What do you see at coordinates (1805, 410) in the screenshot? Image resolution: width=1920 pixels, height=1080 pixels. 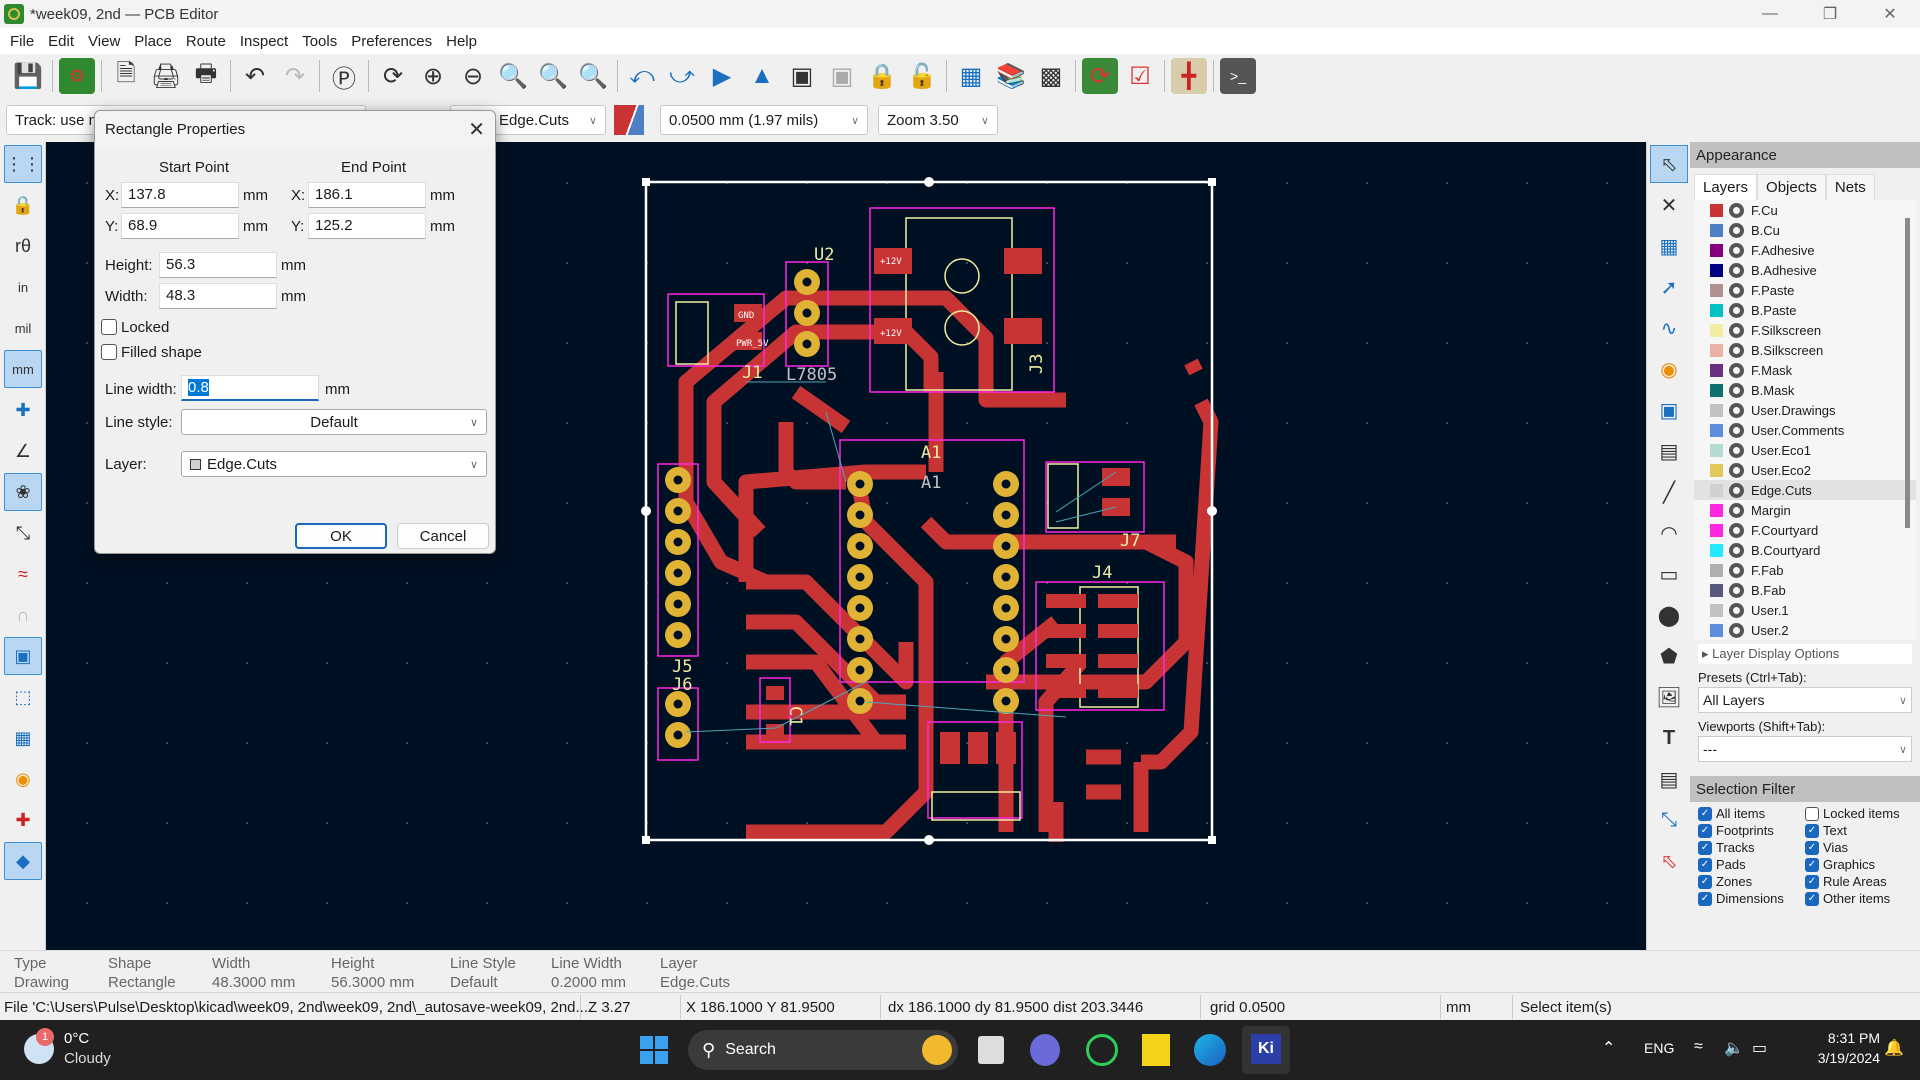 I see `layer-row: User.Drawings` at bounding box center [1805, 410].